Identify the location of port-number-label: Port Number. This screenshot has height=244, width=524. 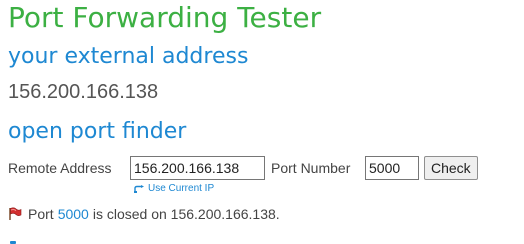
(311, 168).